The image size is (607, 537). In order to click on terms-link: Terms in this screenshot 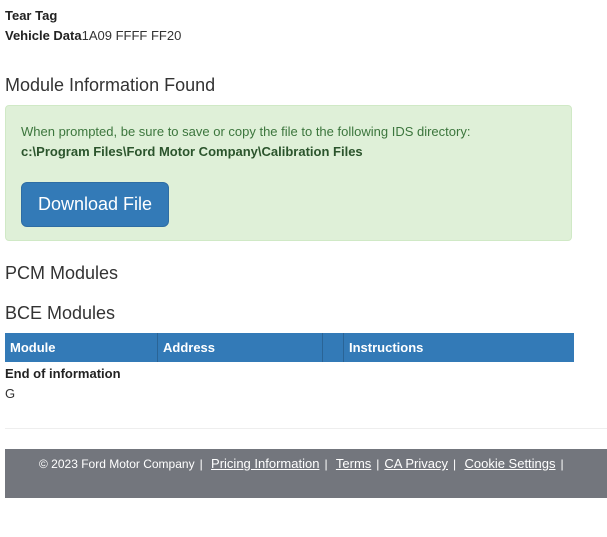, I will do `click(353, 463)`.